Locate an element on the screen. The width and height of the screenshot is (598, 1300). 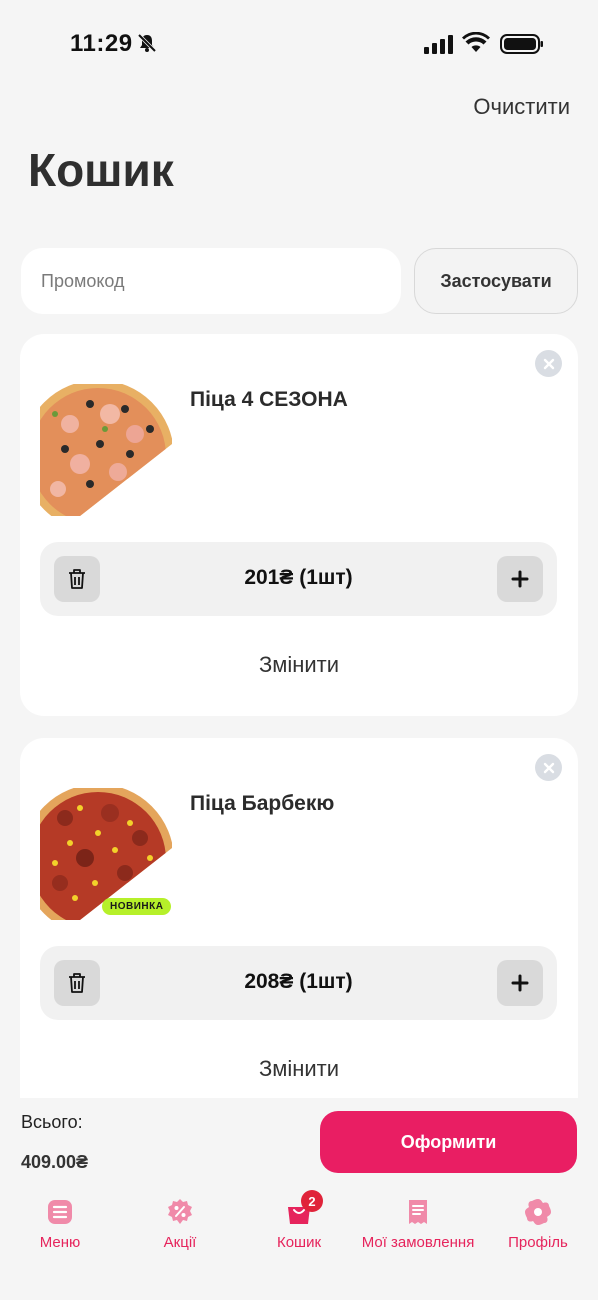
bell-muted-icon is located at coordinates (147, 43).